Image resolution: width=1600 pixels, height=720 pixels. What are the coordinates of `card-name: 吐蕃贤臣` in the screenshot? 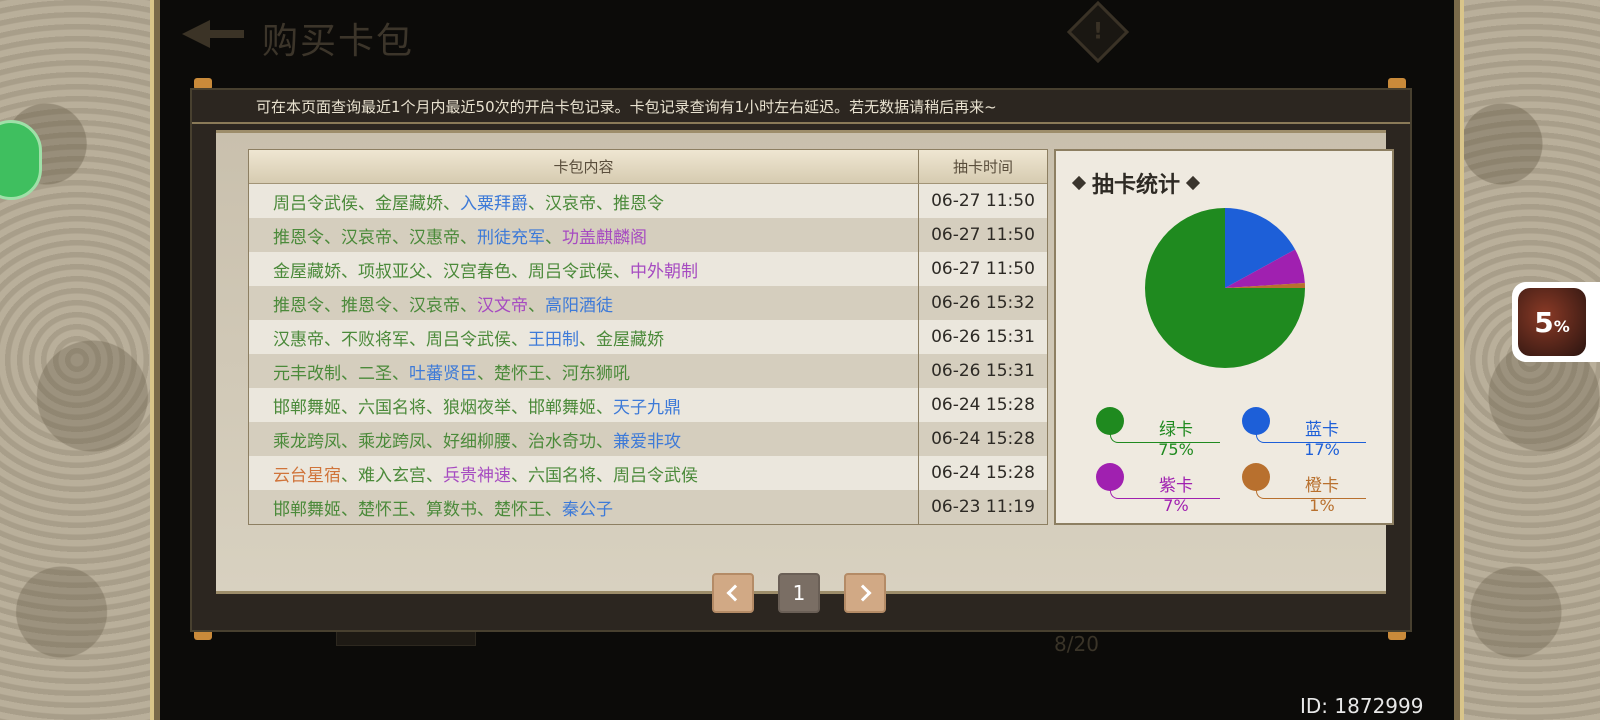 It's located at (443, 373).